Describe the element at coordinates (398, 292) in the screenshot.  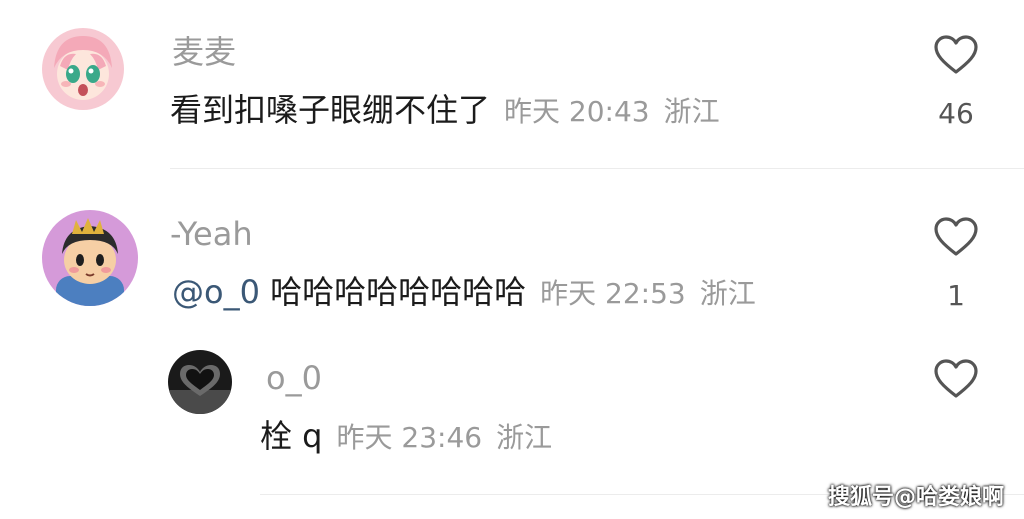
I see `comment-text: 哈哈哈哈哈哈哈哈` at that location.